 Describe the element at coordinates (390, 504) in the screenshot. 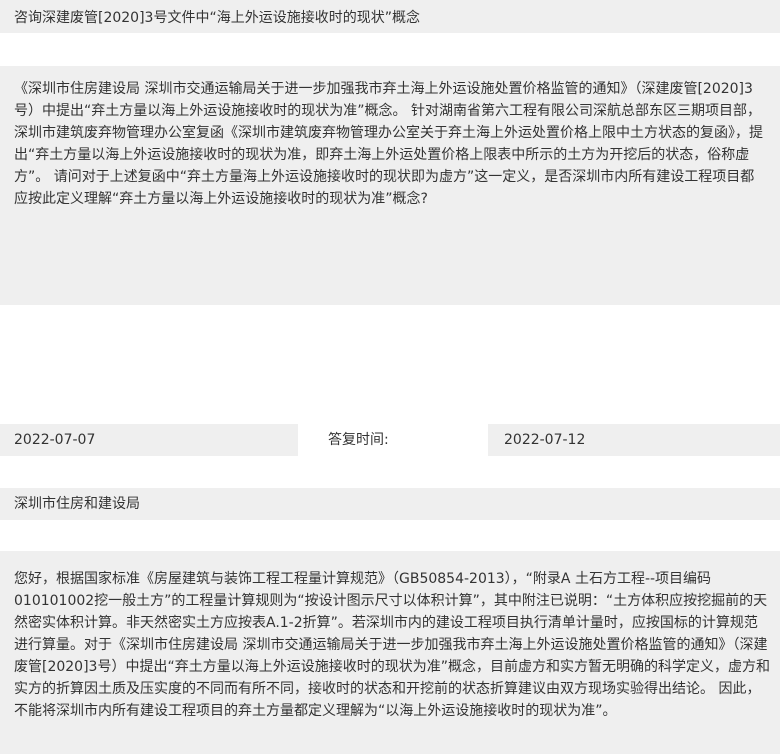

I see `reply-department: 深圳市住房和建设局` at that location.